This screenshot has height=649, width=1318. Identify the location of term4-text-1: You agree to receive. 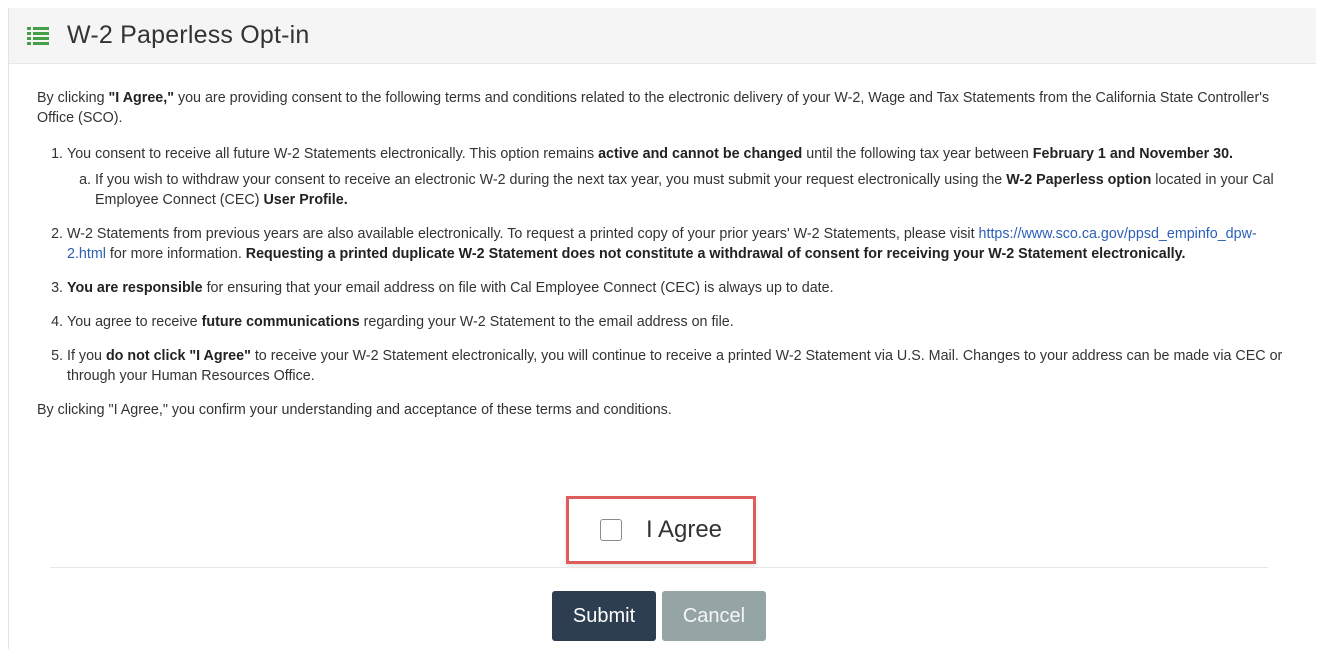
(134, 322).